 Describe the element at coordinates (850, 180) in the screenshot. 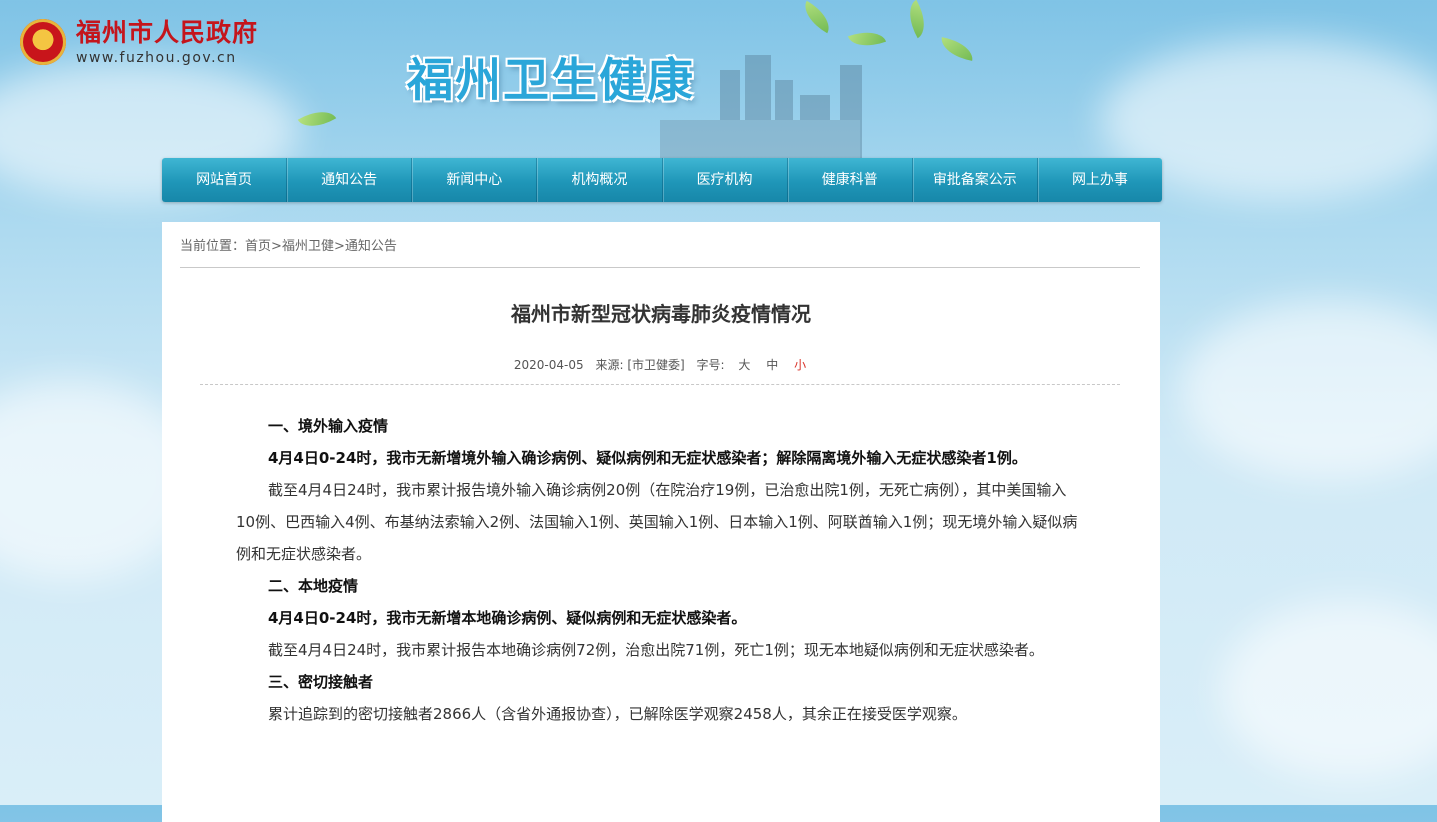

I see `nav-item-health: 健康科普` at that location.